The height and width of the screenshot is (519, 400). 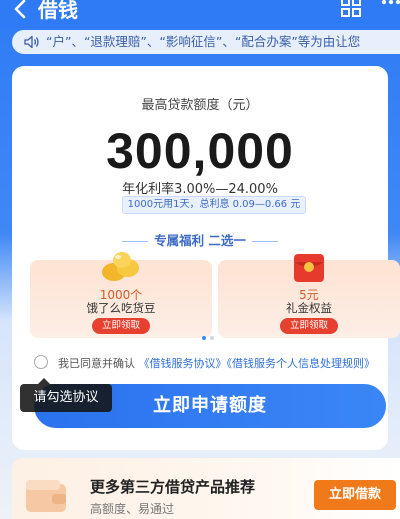 What do you see at coordinates (121, 308) in the screenshot?
I see `benefit-desc: 饿了么吃货豆` at bounding box center [121, 308].